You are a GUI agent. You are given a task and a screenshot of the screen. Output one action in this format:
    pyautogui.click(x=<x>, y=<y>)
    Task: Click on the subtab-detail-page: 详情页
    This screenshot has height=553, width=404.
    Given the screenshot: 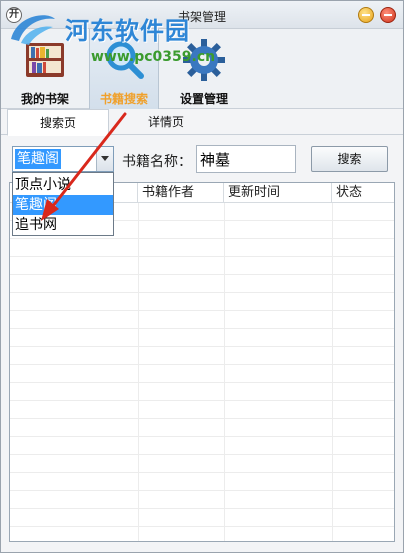 What is the action you would take?
    pyautogui.click(x=166, y=122)
    